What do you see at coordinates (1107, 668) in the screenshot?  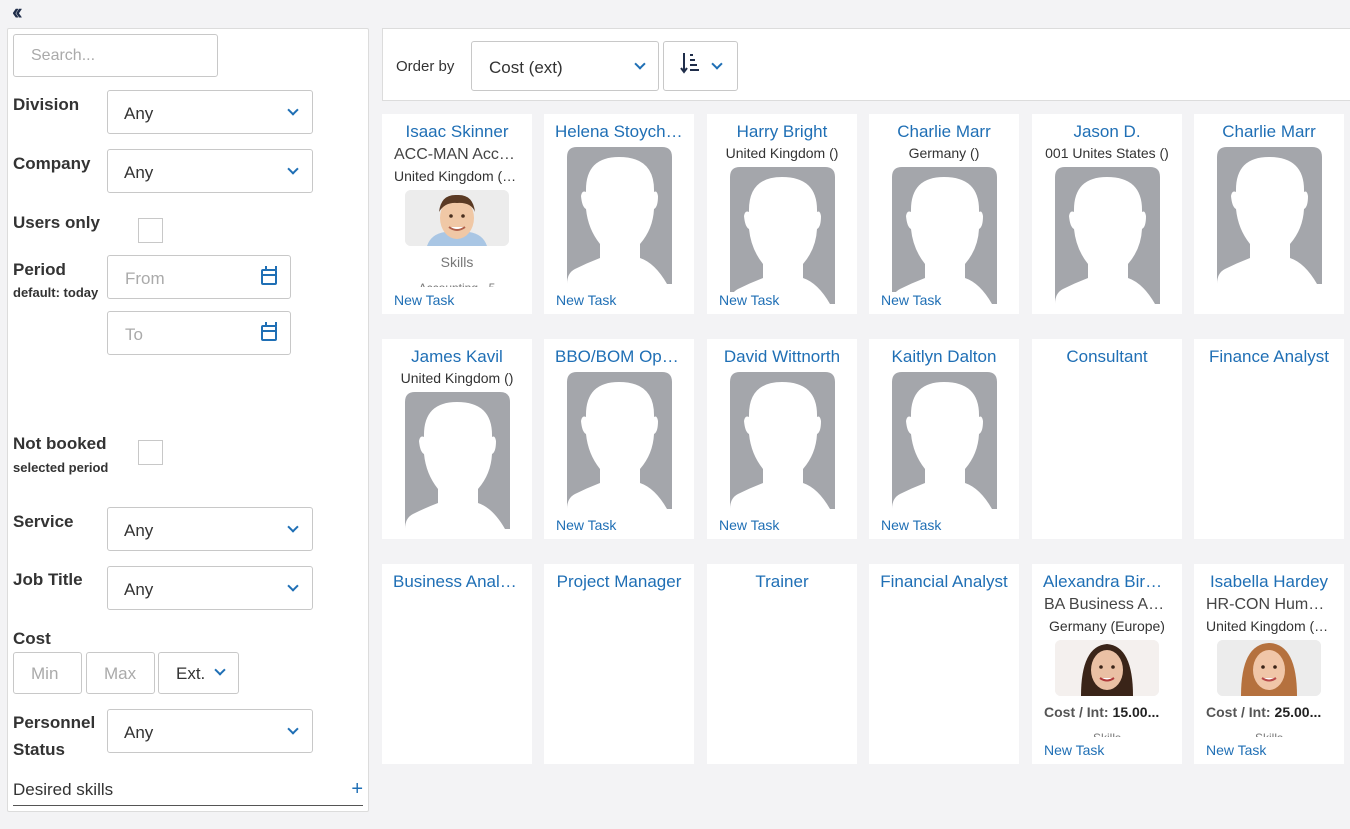 I see `avatar` at bounding box center [1107, 668].